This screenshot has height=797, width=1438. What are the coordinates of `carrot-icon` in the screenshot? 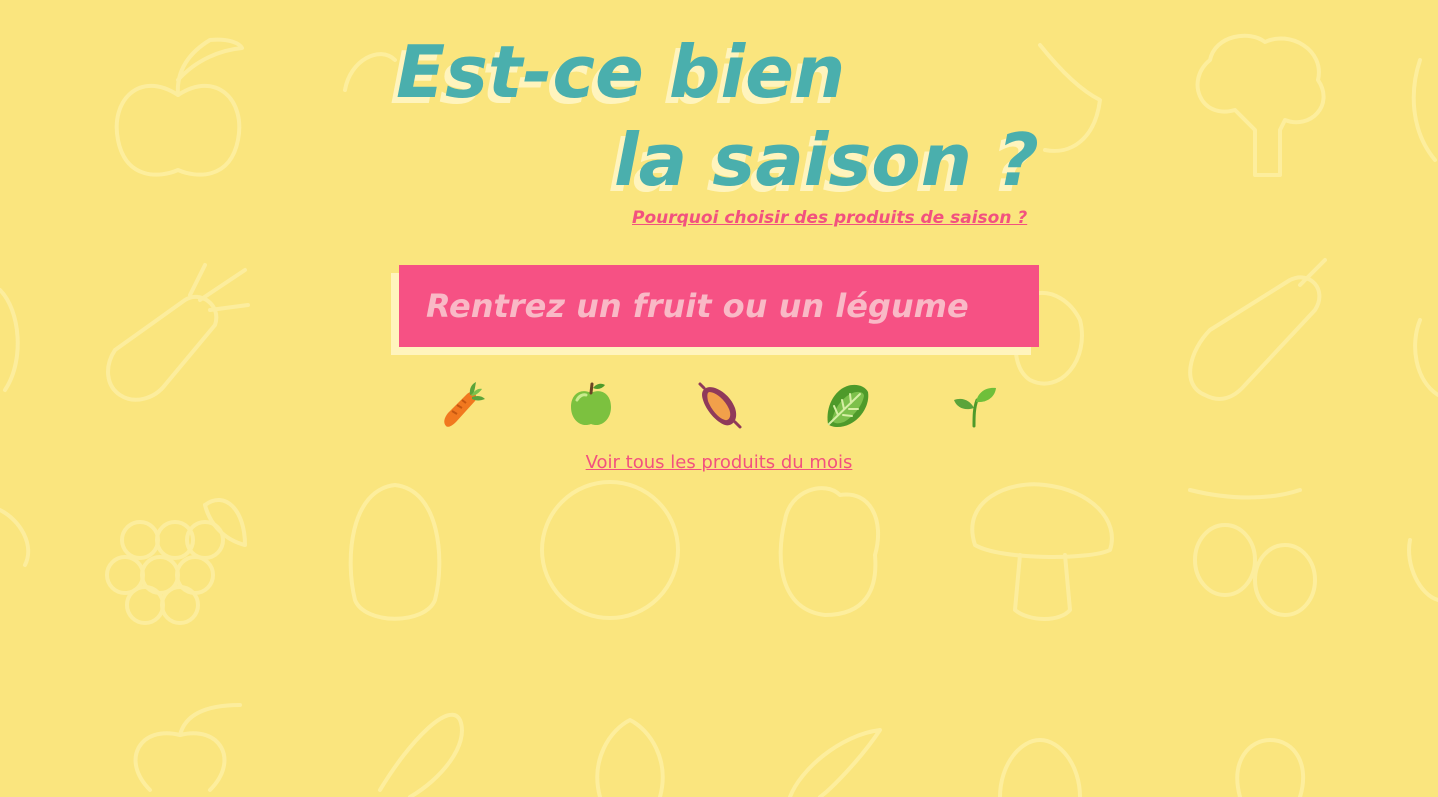 It's located at (463, 405).